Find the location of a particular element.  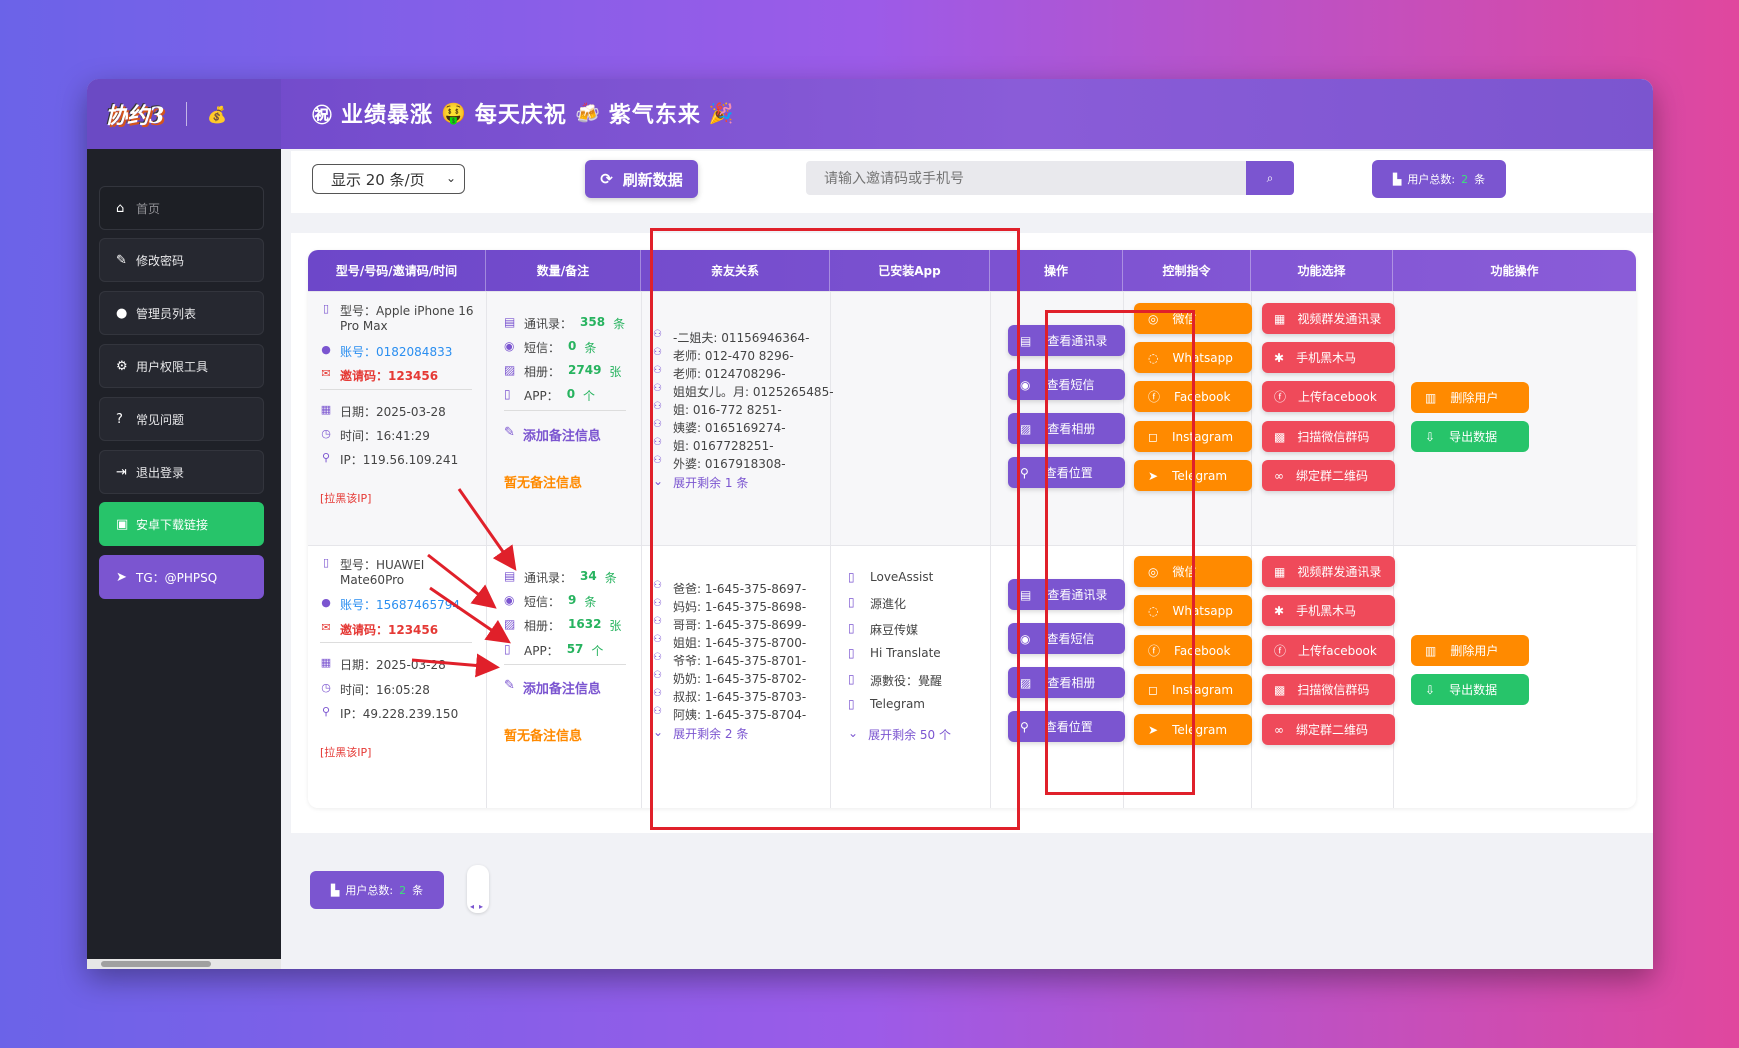

sidebar-item-admin-list: ● 管理员列表 is located at coordinates (181, 313).